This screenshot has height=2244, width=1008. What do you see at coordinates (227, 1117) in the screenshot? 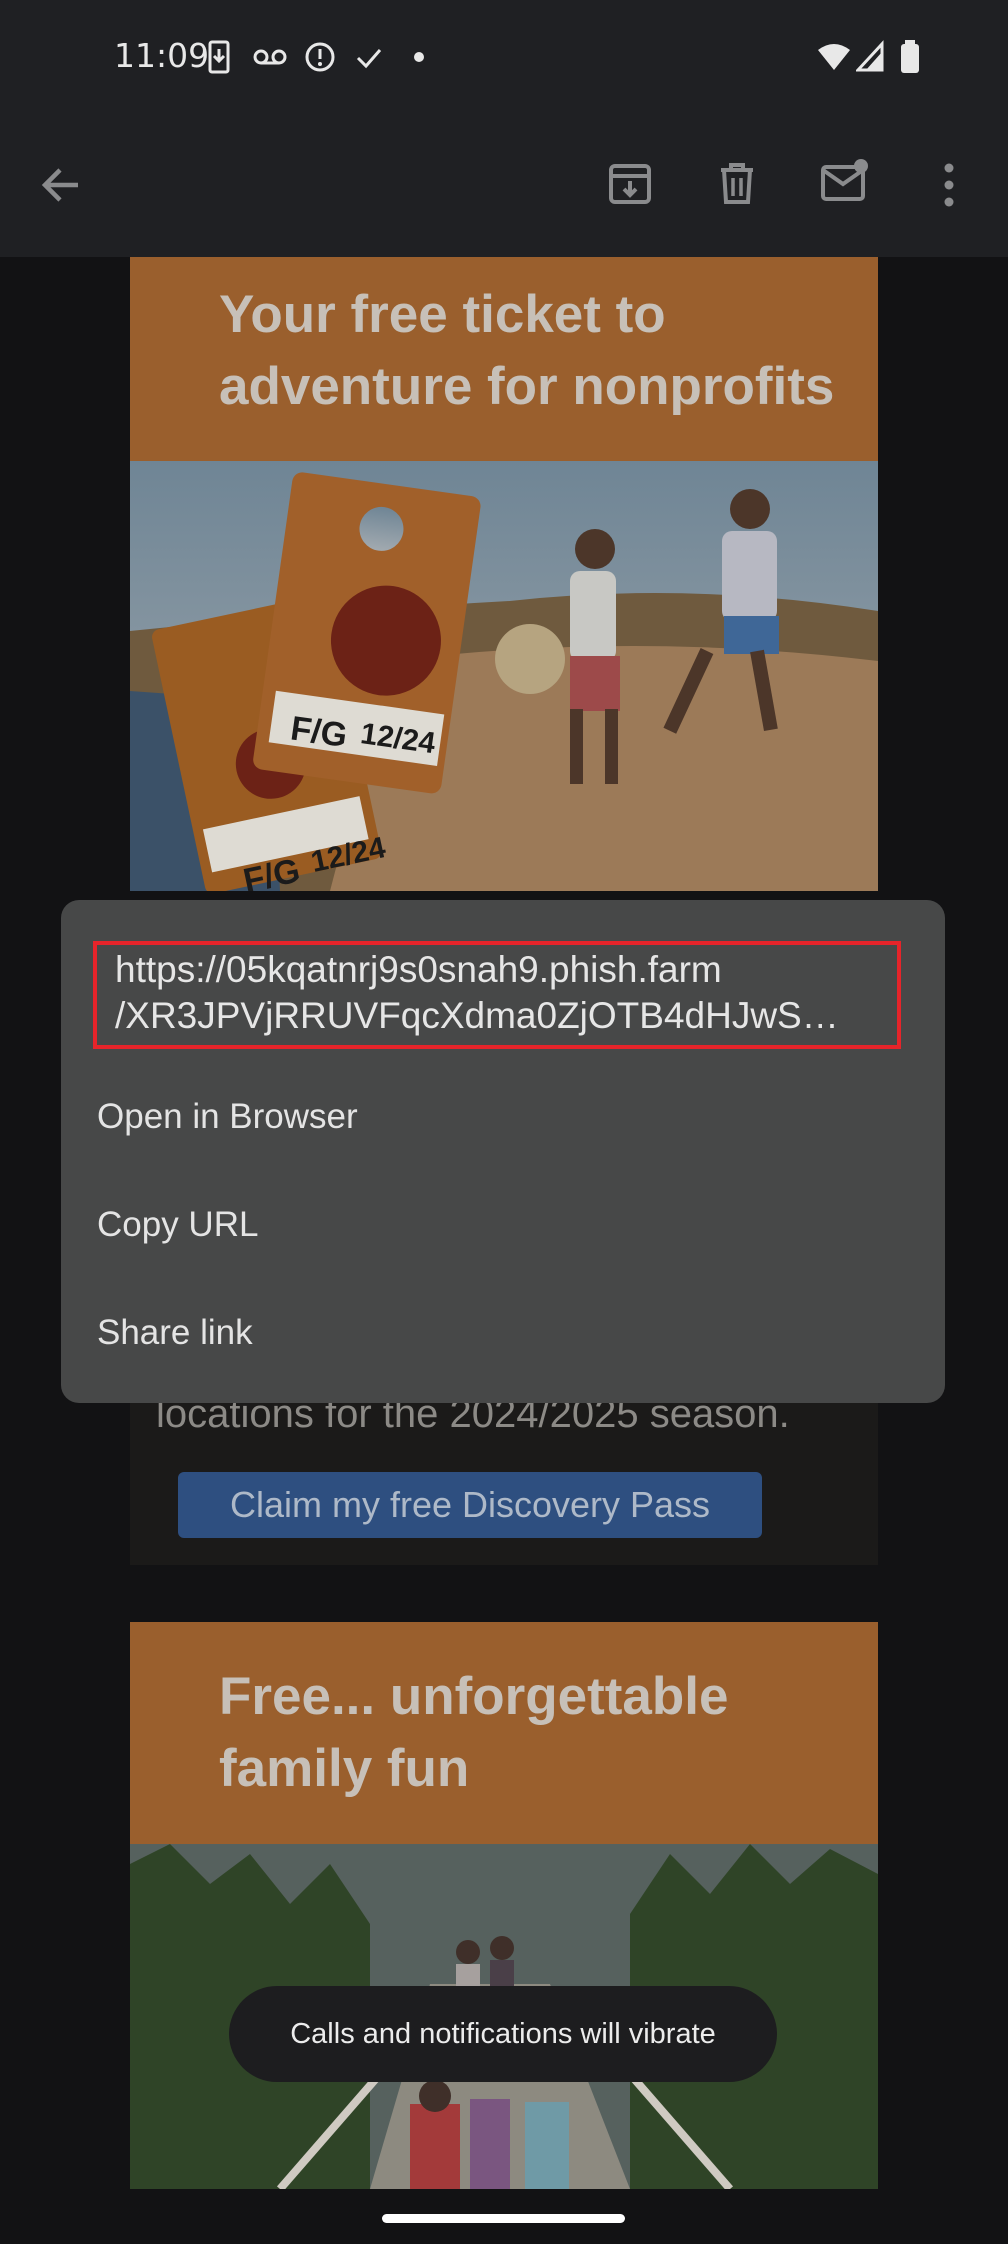
I see `menu-item-open-in-browser: Open in Browser` at bounding box center [227, 1117].